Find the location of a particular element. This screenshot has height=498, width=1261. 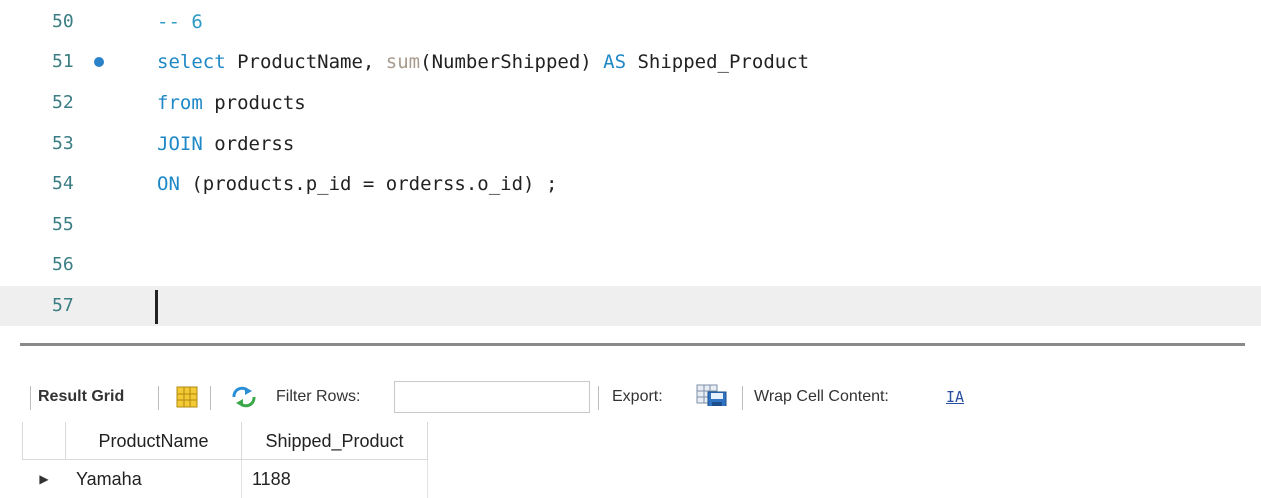

code-text: JOIN orderss is located at coordinates (225, 144).